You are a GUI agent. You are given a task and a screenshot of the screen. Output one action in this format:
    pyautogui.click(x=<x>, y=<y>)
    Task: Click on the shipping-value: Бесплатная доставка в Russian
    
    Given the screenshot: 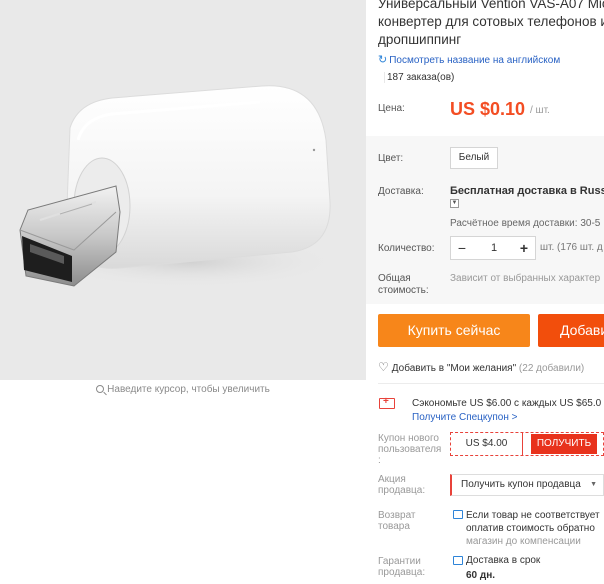 What is the action you would take?
    pyautogui.click(x=527, y=191)
    